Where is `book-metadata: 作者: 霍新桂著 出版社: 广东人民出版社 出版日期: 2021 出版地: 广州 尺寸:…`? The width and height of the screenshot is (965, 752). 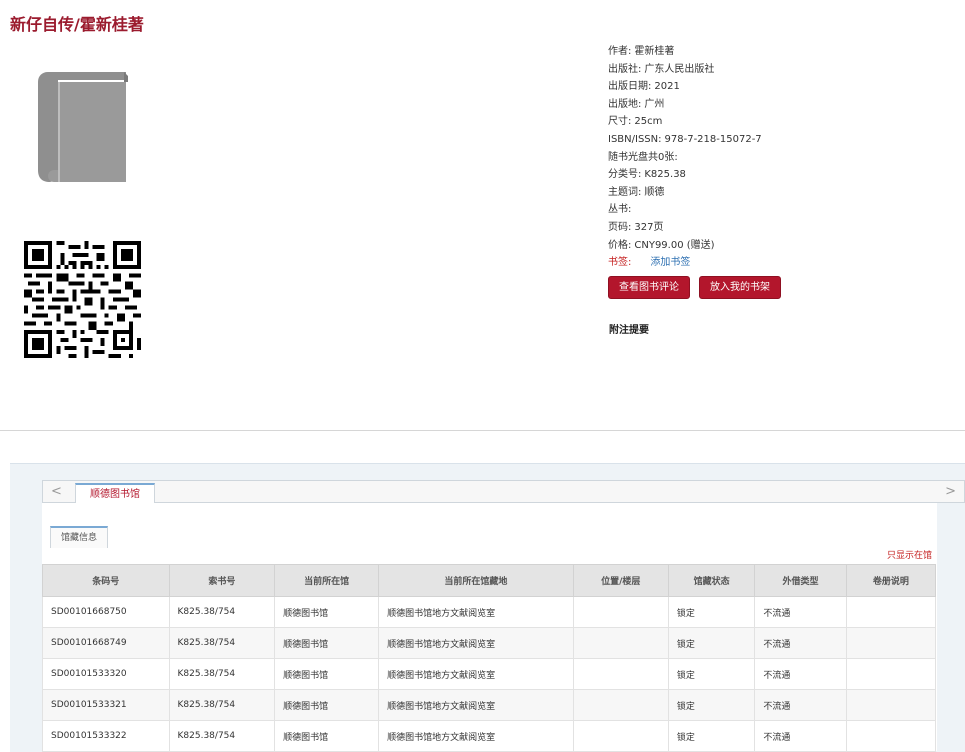 book-metadata: 作者: 霍新桂著 出版社: 广东人民出版社 出版日期: 2021 出版地: 广州 尺寸:… is located at coordinates (685, 157).